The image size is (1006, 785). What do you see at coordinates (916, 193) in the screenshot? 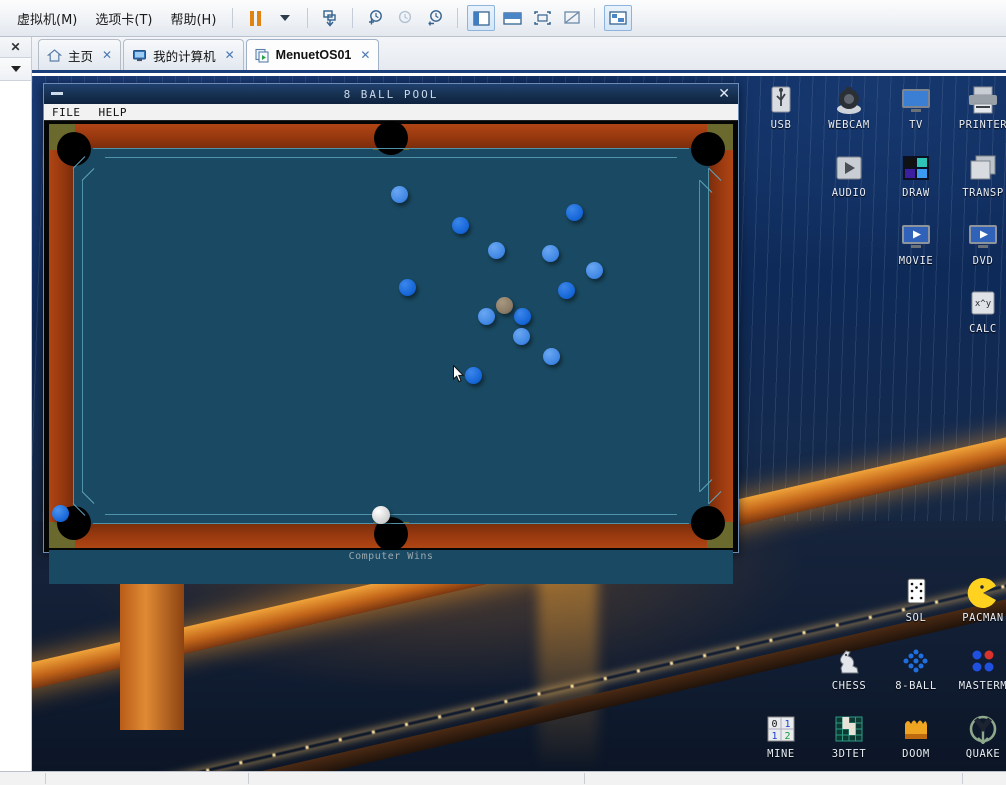
I see `desktop-icon-label: DRAW` at bounding box center [916, 193].